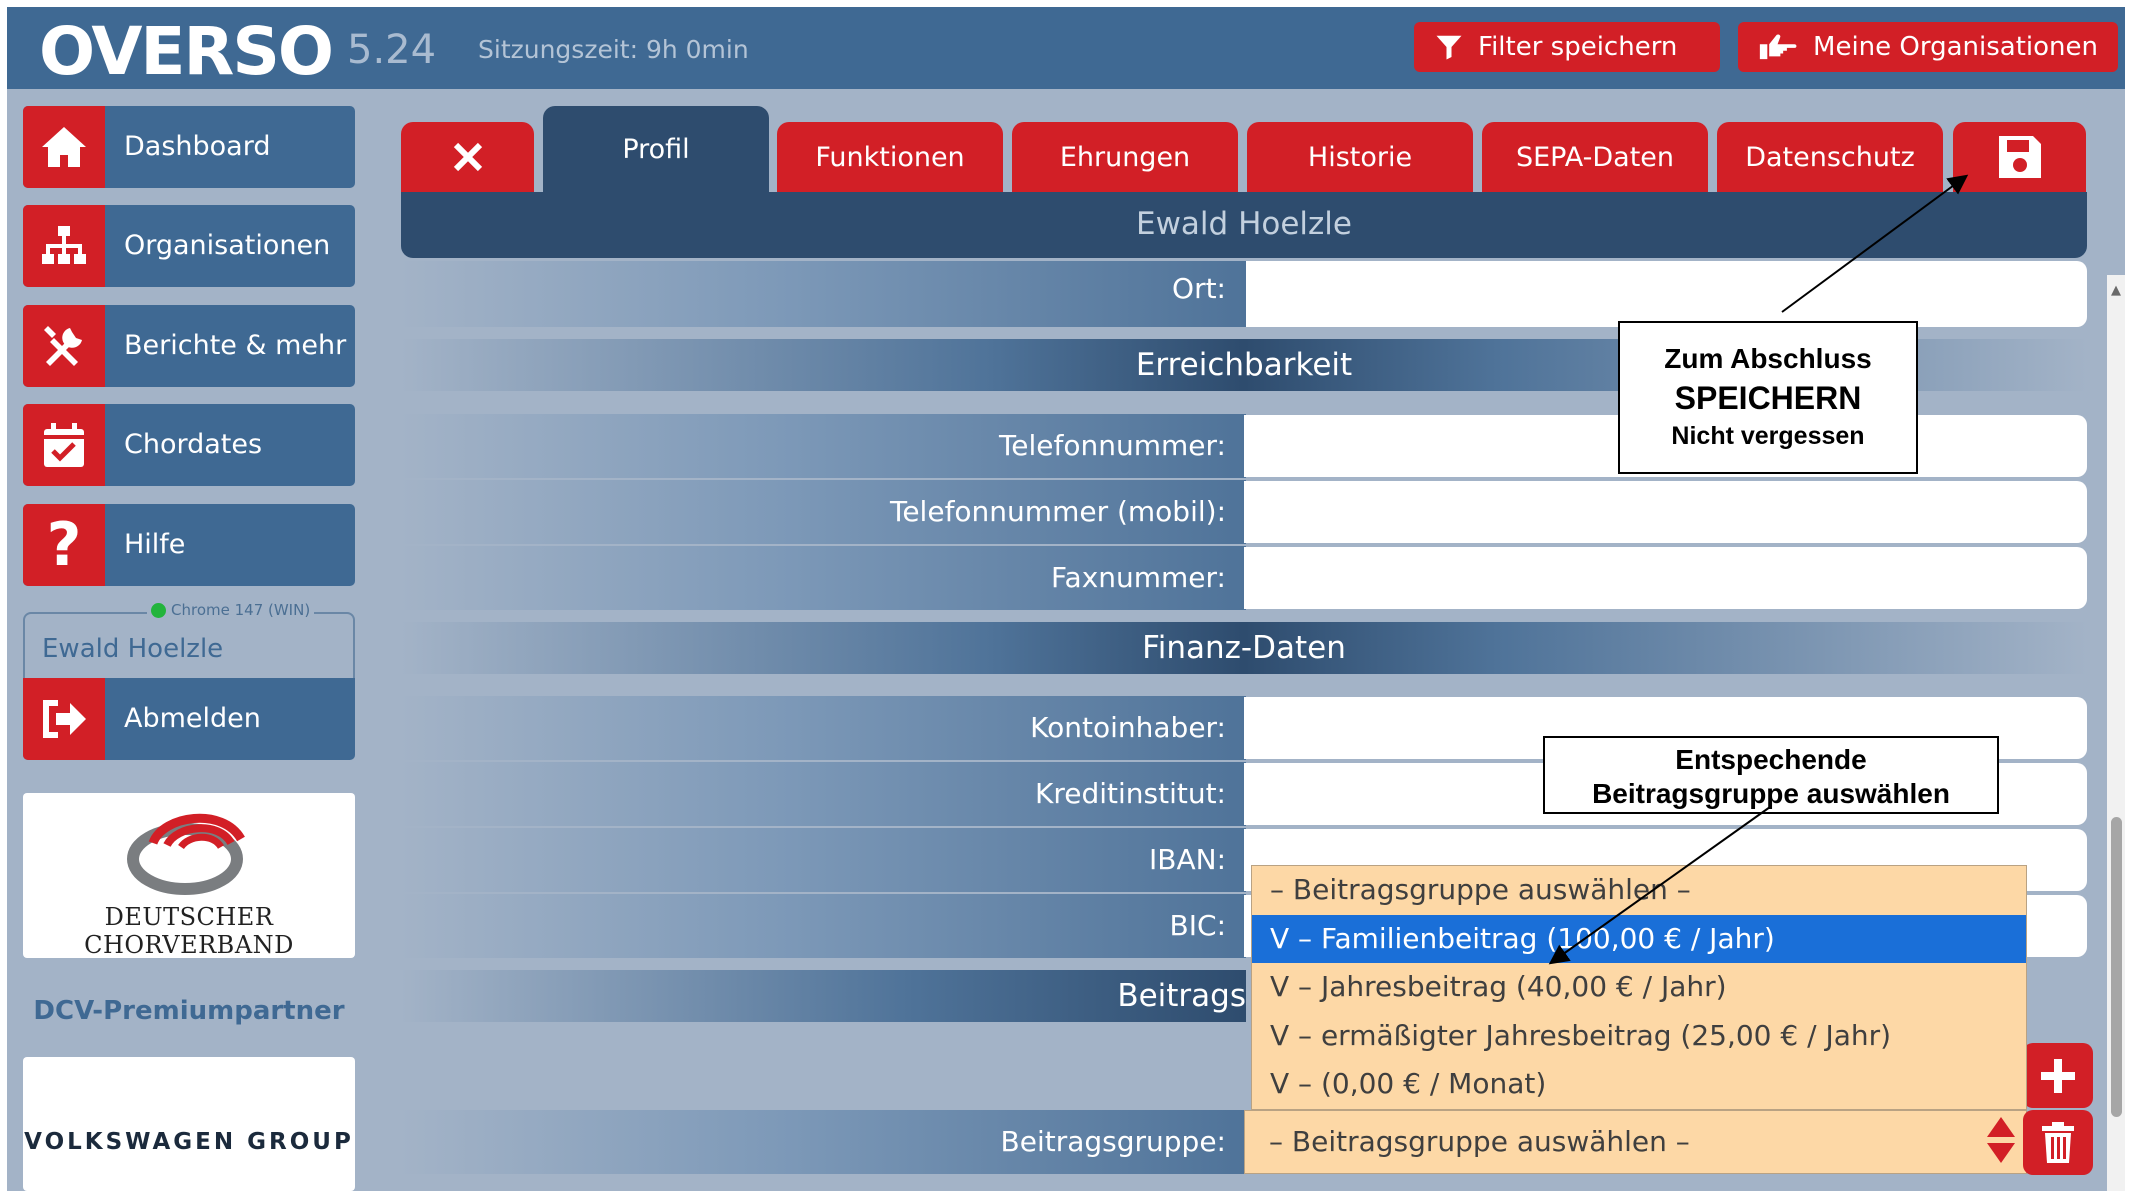 The width and height of the screenshot is (2132, 1191). Describe the element at coordinates (2116, 967) in the screenshot. I see `scrollbar-thumb` at that location.